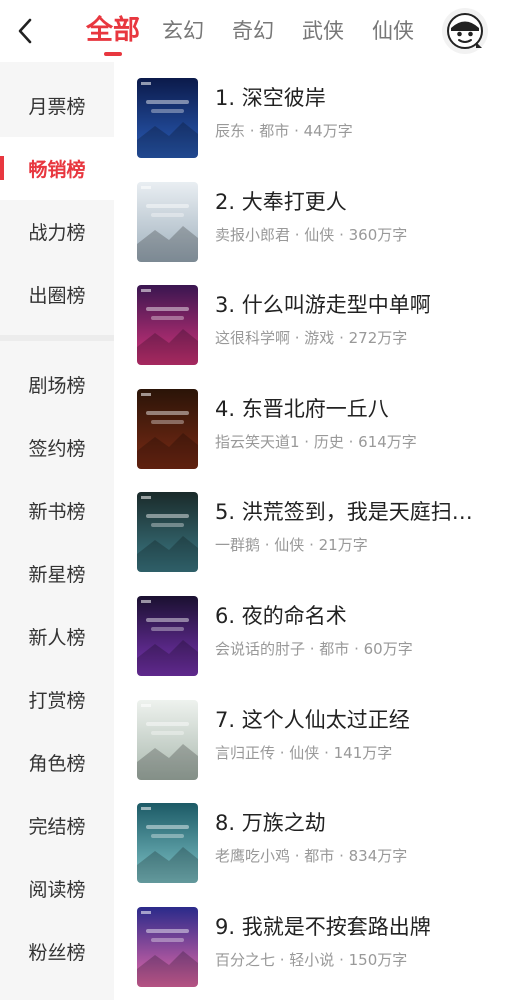 Image resolution: width=506 pixels, height=1000 pixels. I want to click on tab-wuxia: 武侠, so click(323, 31).